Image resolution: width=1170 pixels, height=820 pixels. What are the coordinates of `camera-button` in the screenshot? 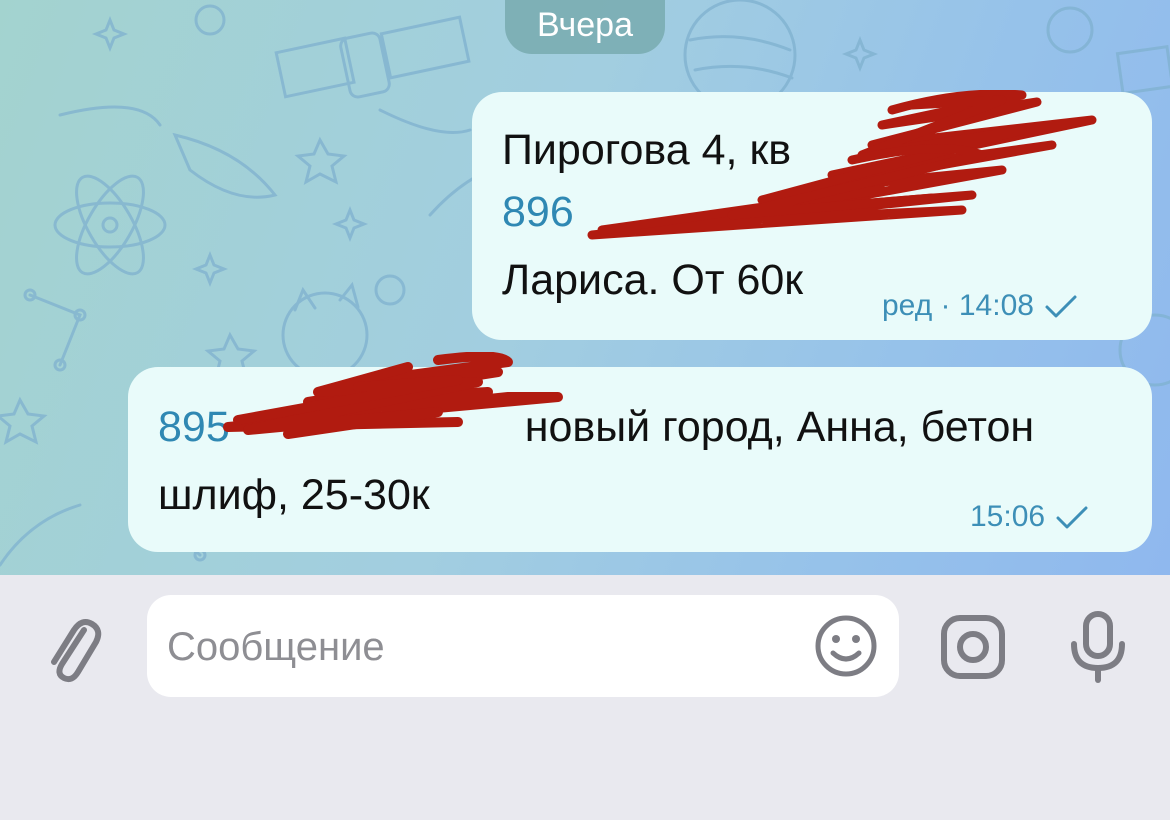 It's located at (973, 649).